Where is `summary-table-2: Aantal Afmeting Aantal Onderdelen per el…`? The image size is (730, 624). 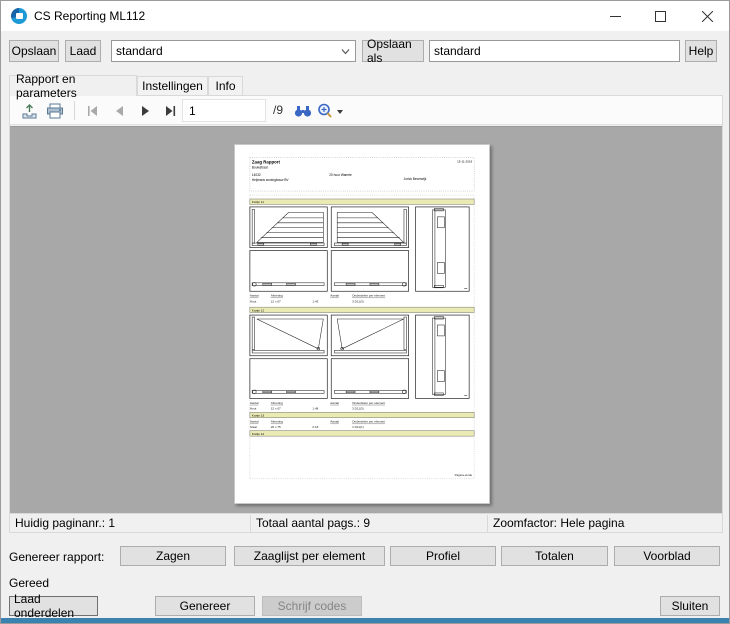 summary-table-2: Aantal Afmeting Aantal Onderdelen per el… is located at coordinates (317, 406).